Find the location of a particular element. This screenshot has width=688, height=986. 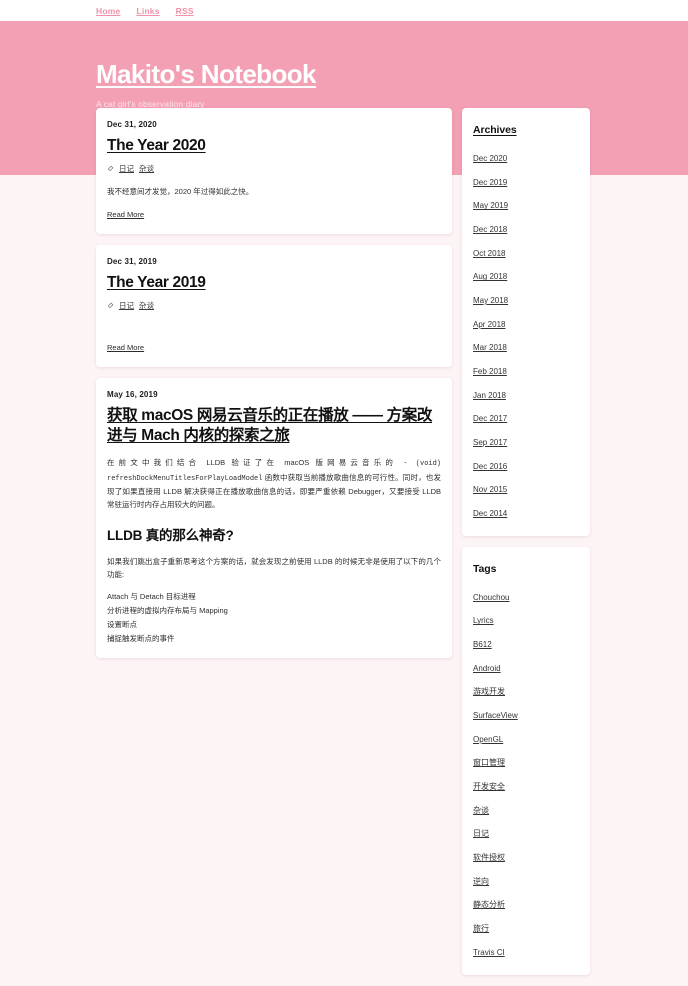

excerpt-text-before: 在前文中我们结合 LLDB 验证了在 macOS 版网易云音乐的 is located at coordinates (255, 463).